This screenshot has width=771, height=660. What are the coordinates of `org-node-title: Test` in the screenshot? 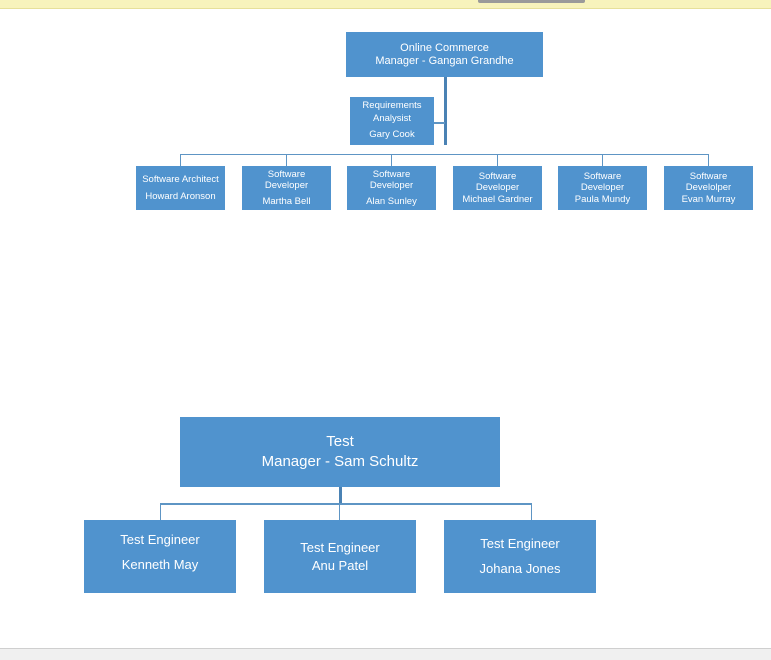 It's located at (340, 441).